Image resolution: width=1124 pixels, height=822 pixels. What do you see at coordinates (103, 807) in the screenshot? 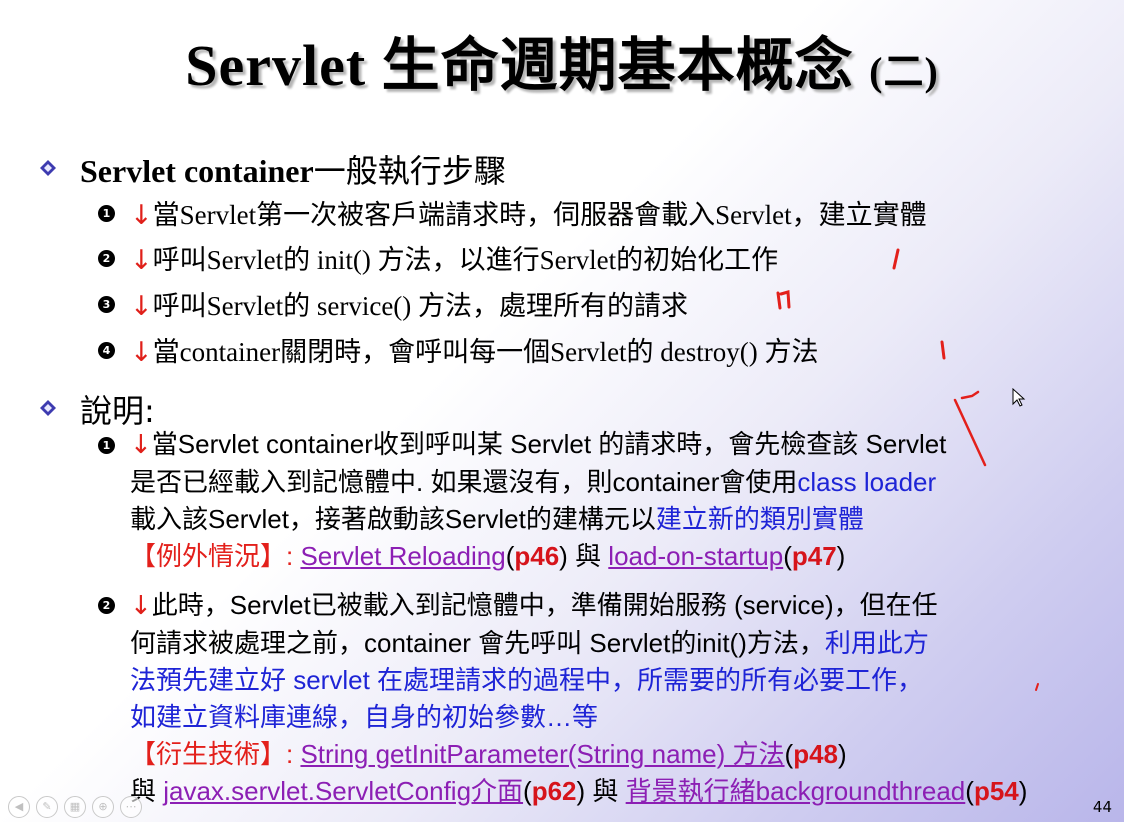
I see `zoom-button: ⊕` at bounding box center [103, 807].